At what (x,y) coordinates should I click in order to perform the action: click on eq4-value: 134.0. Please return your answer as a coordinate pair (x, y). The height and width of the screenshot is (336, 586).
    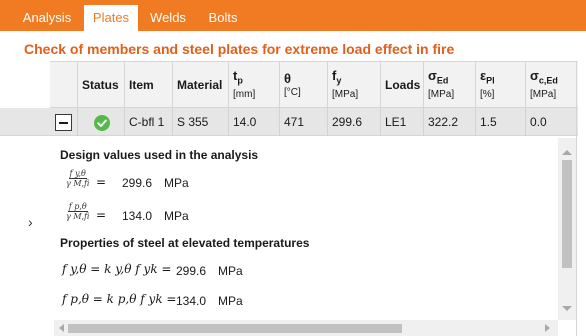
    Looking at the image, I should click on (191, 301).